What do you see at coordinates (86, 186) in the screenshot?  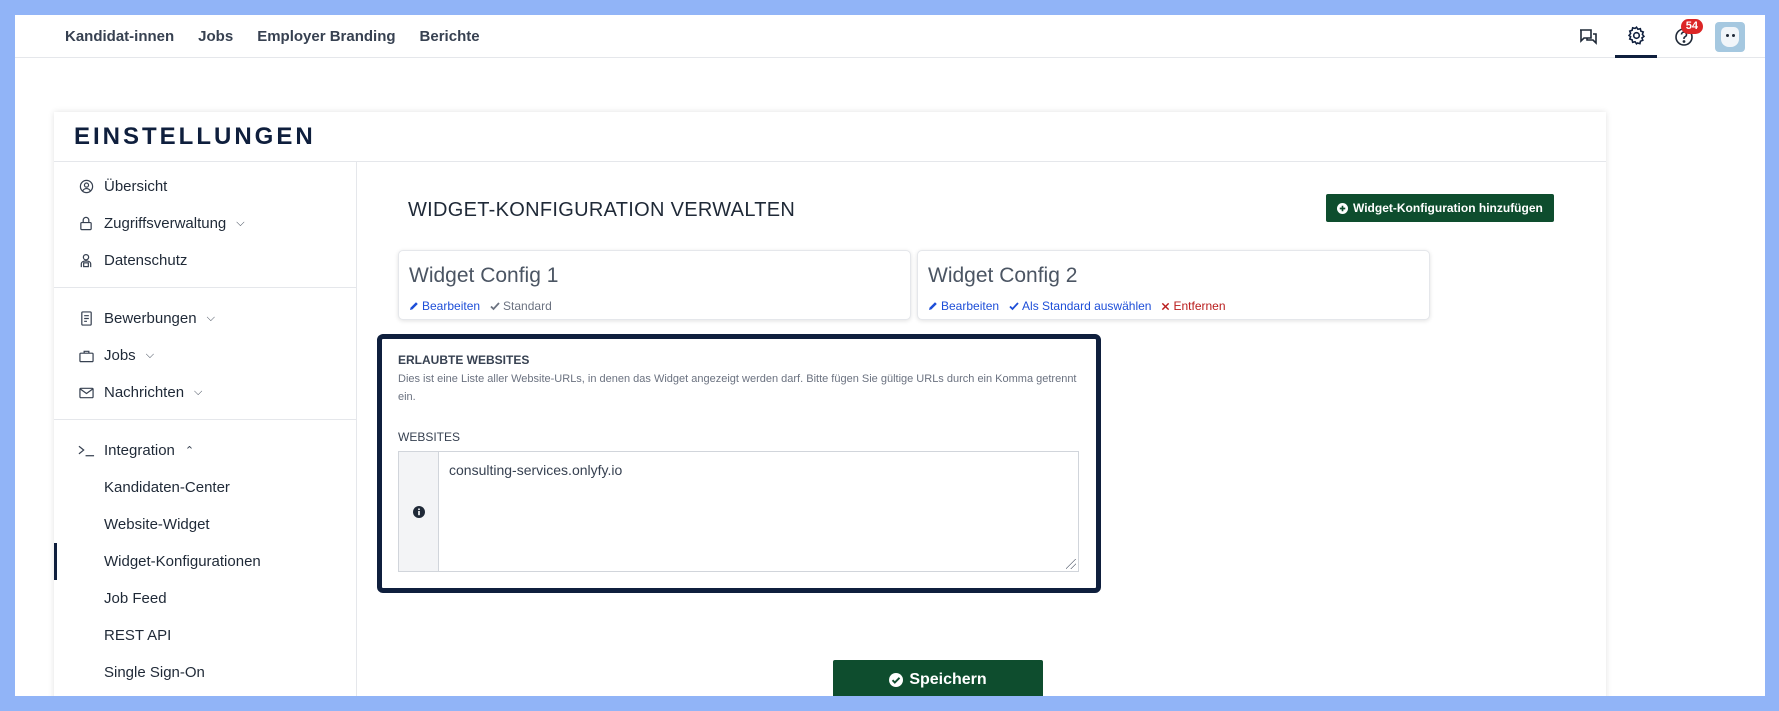 I see `user-circle-icon` at bounding box center [86, 186].